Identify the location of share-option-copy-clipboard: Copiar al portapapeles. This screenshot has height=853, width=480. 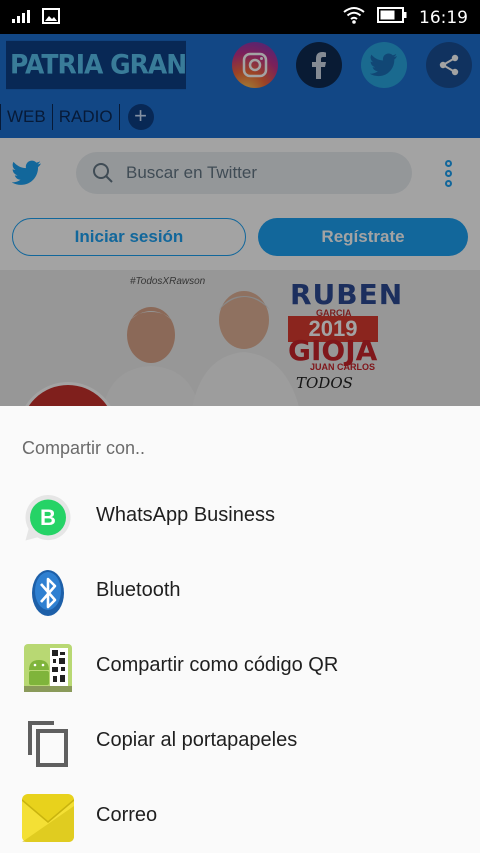
(240, 742).